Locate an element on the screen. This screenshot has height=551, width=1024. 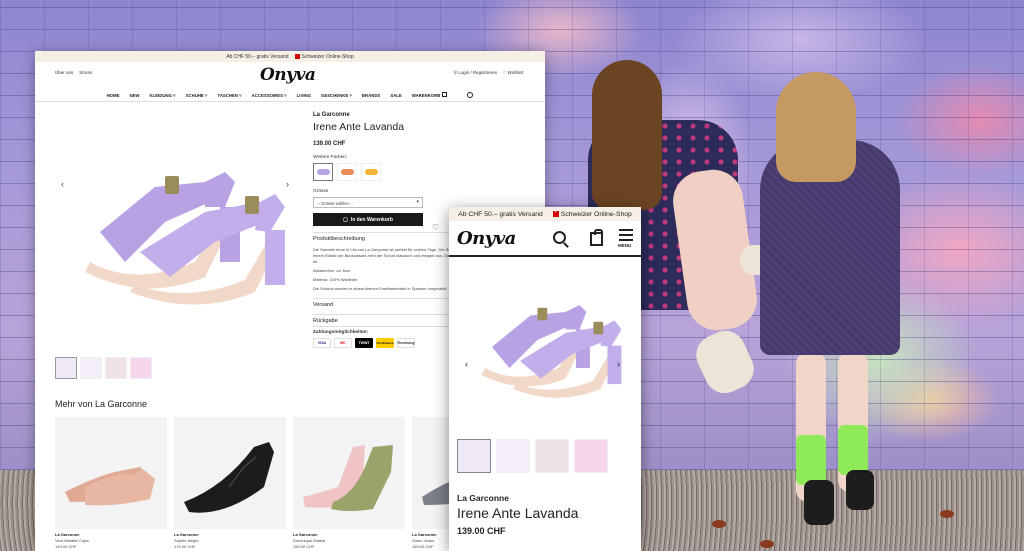
menu-button: MENU is located at coordinates (625, 238).